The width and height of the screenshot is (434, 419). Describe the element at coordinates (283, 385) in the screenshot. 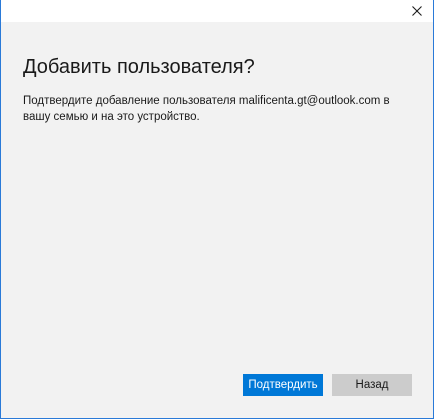

I see `confirm-button: Подтвердить` at that location.